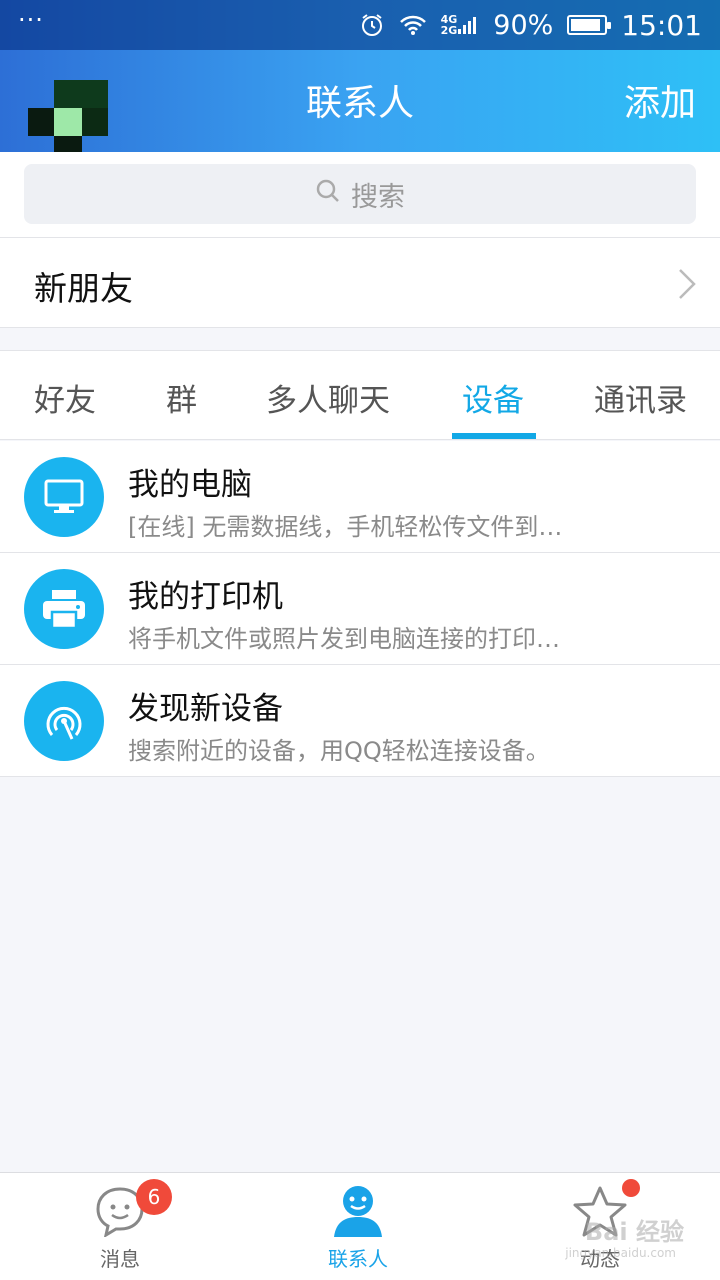 Image resolution: width=720 pixels, height=1280 pixels. Describe the element at coordinates (65, 397) in the screenshot. I see `tab-friends: 好友` at that location.